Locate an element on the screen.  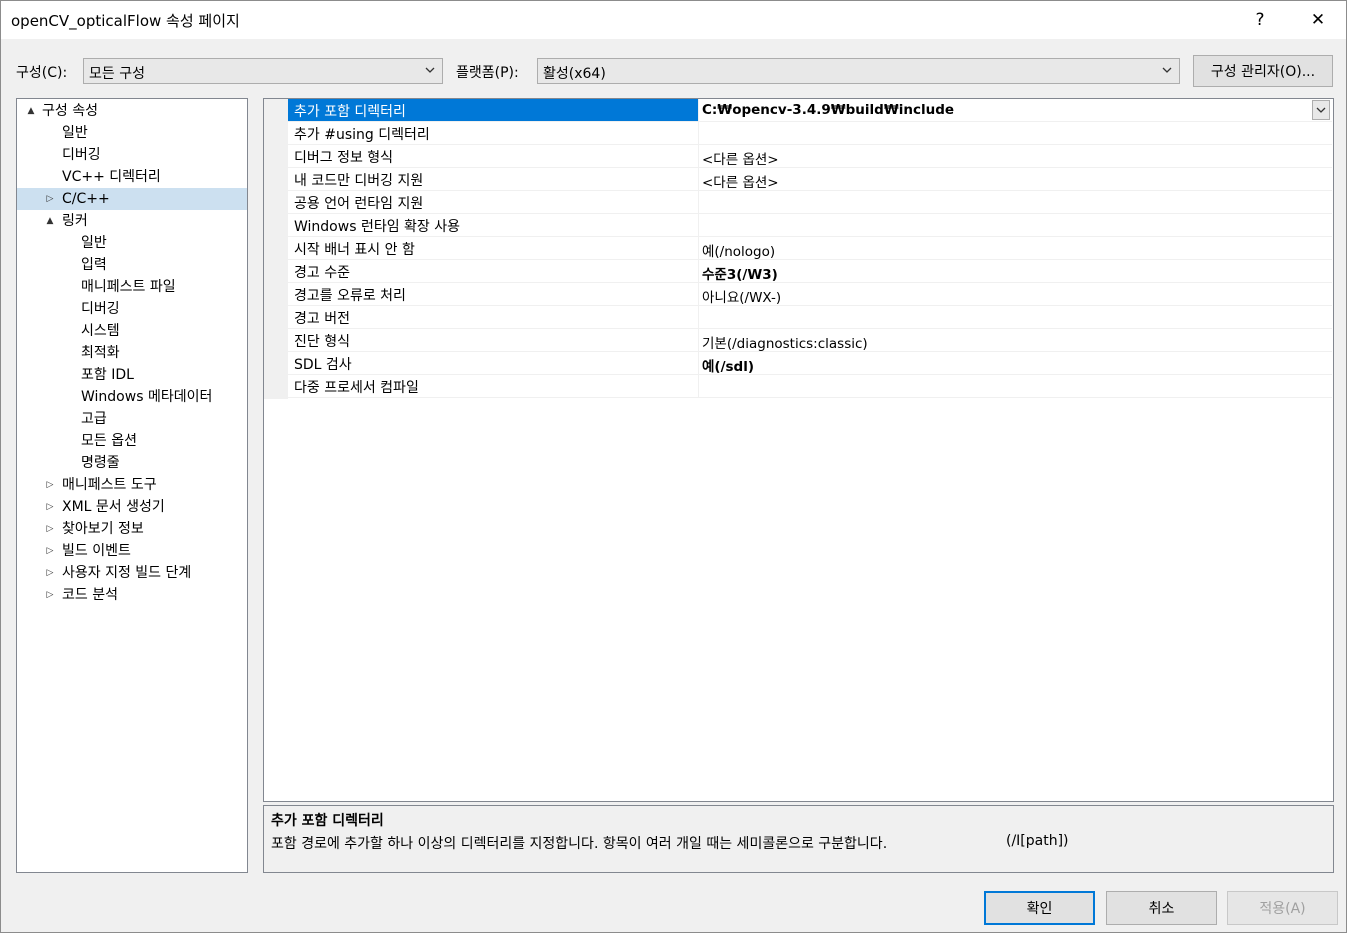
tree-item-label: 시스템 is located at coordinates (100, 331).